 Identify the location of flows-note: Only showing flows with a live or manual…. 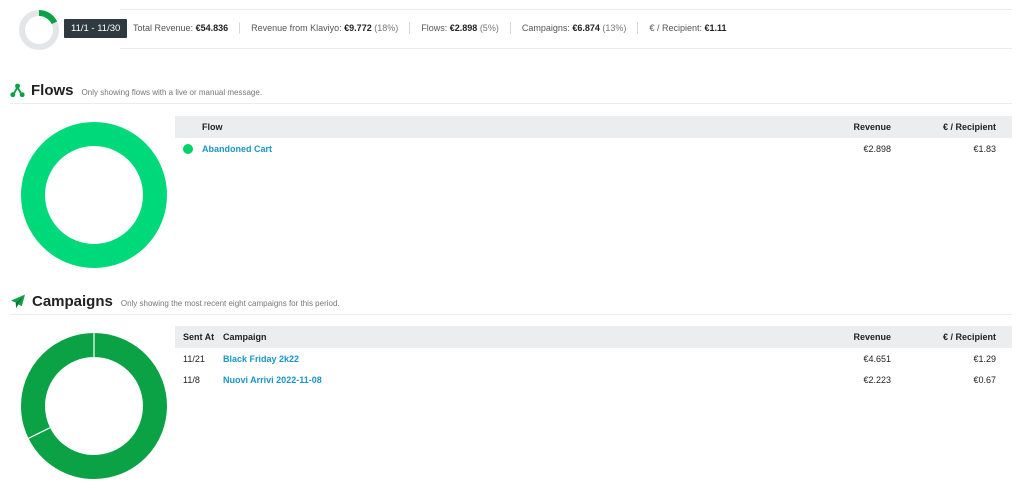
(172, 92).